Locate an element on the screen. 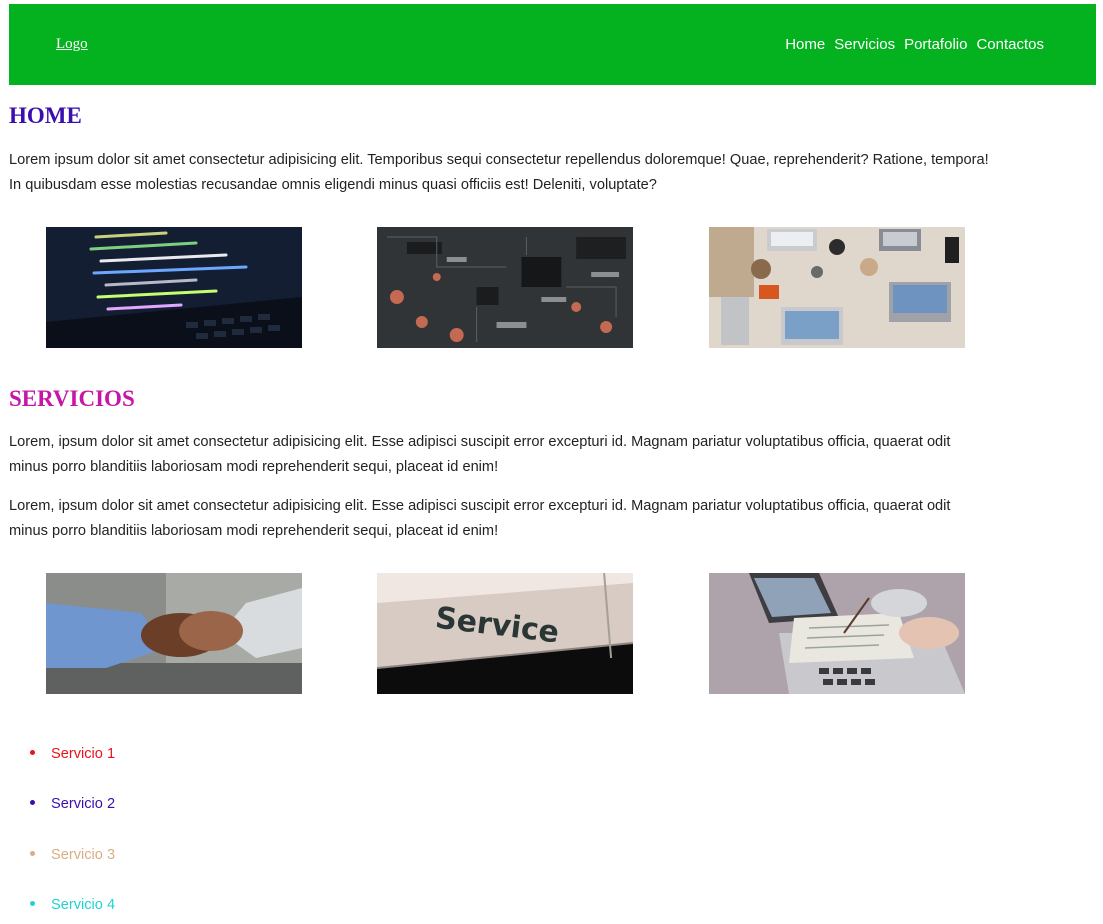  nav-servicios: Servicios is located at coordinates (864, 44).